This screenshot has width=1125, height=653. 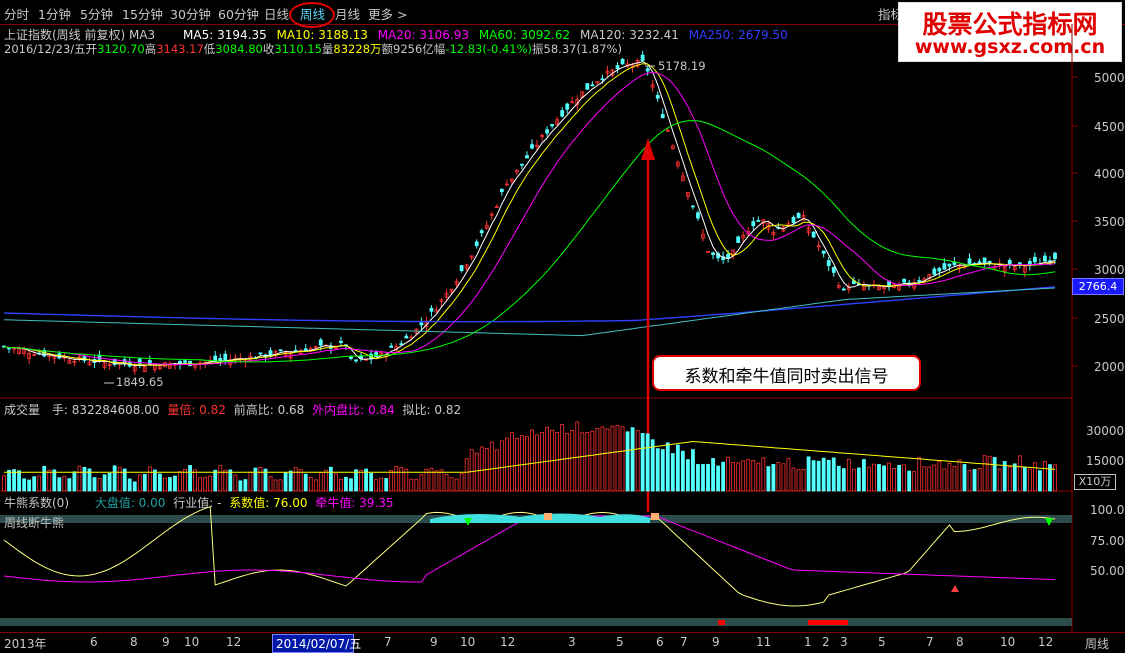 I want to click on volume-axis-label: 15000, so click(x=1105, y=461).